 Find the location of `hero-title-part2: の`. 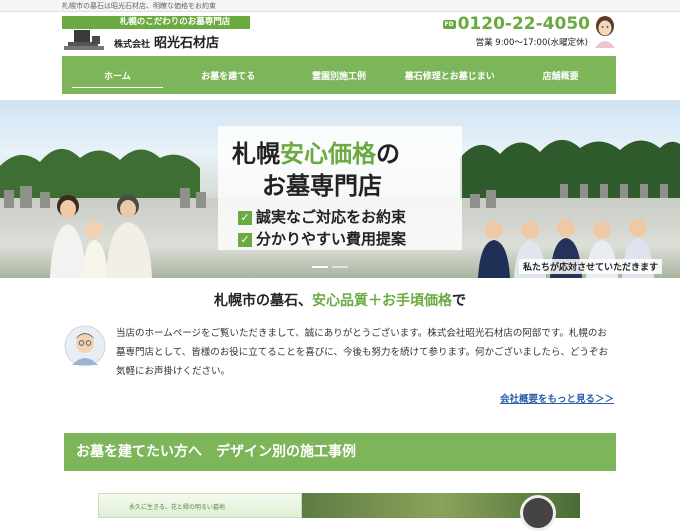

hero-title-part2: の is located at coordinates (388, 154).